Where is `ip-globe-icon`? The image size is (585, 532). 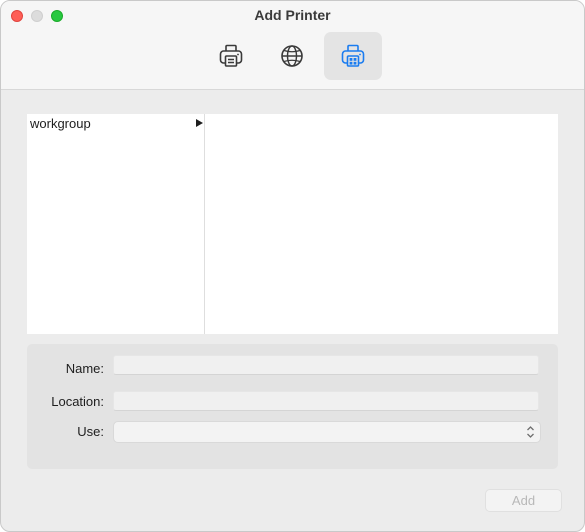 ip-globe-icon is located at coordinates (292, 56).